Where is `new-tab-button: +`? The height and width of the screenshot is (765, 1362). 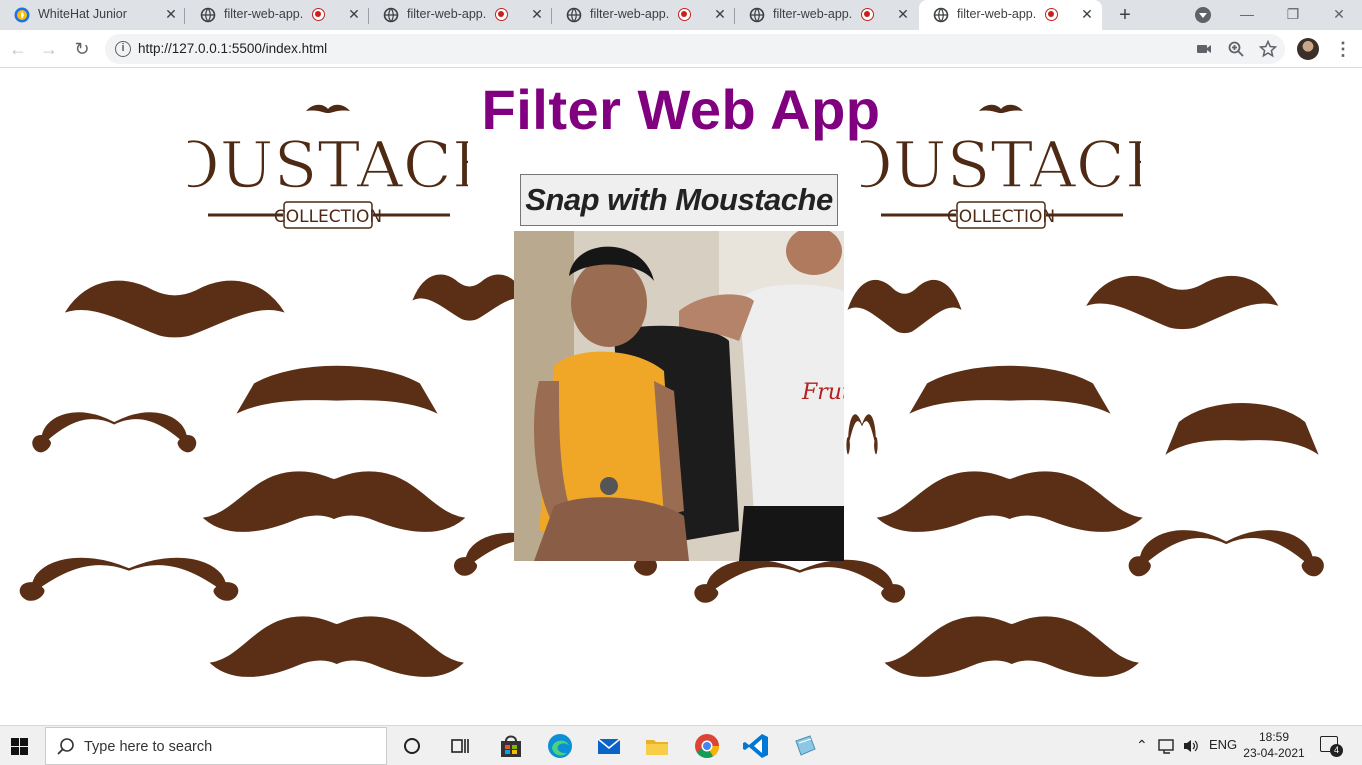
new-tab-button: + is located at coordinates (1125, 15).